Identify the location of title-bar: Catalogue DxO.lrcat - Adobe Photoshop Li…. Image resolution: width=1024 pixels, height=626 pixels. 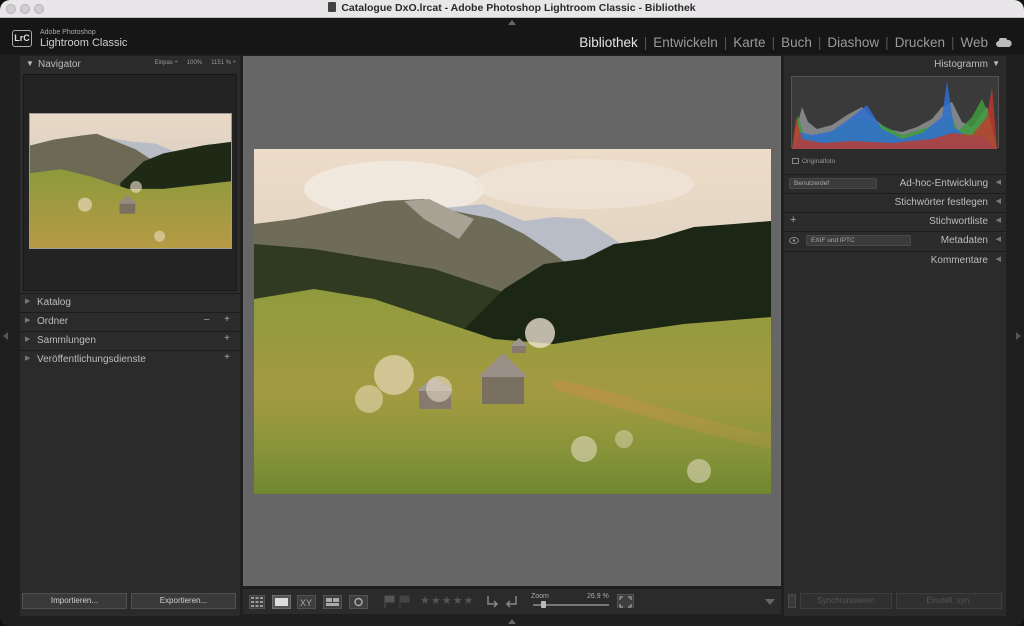
(512, 9).